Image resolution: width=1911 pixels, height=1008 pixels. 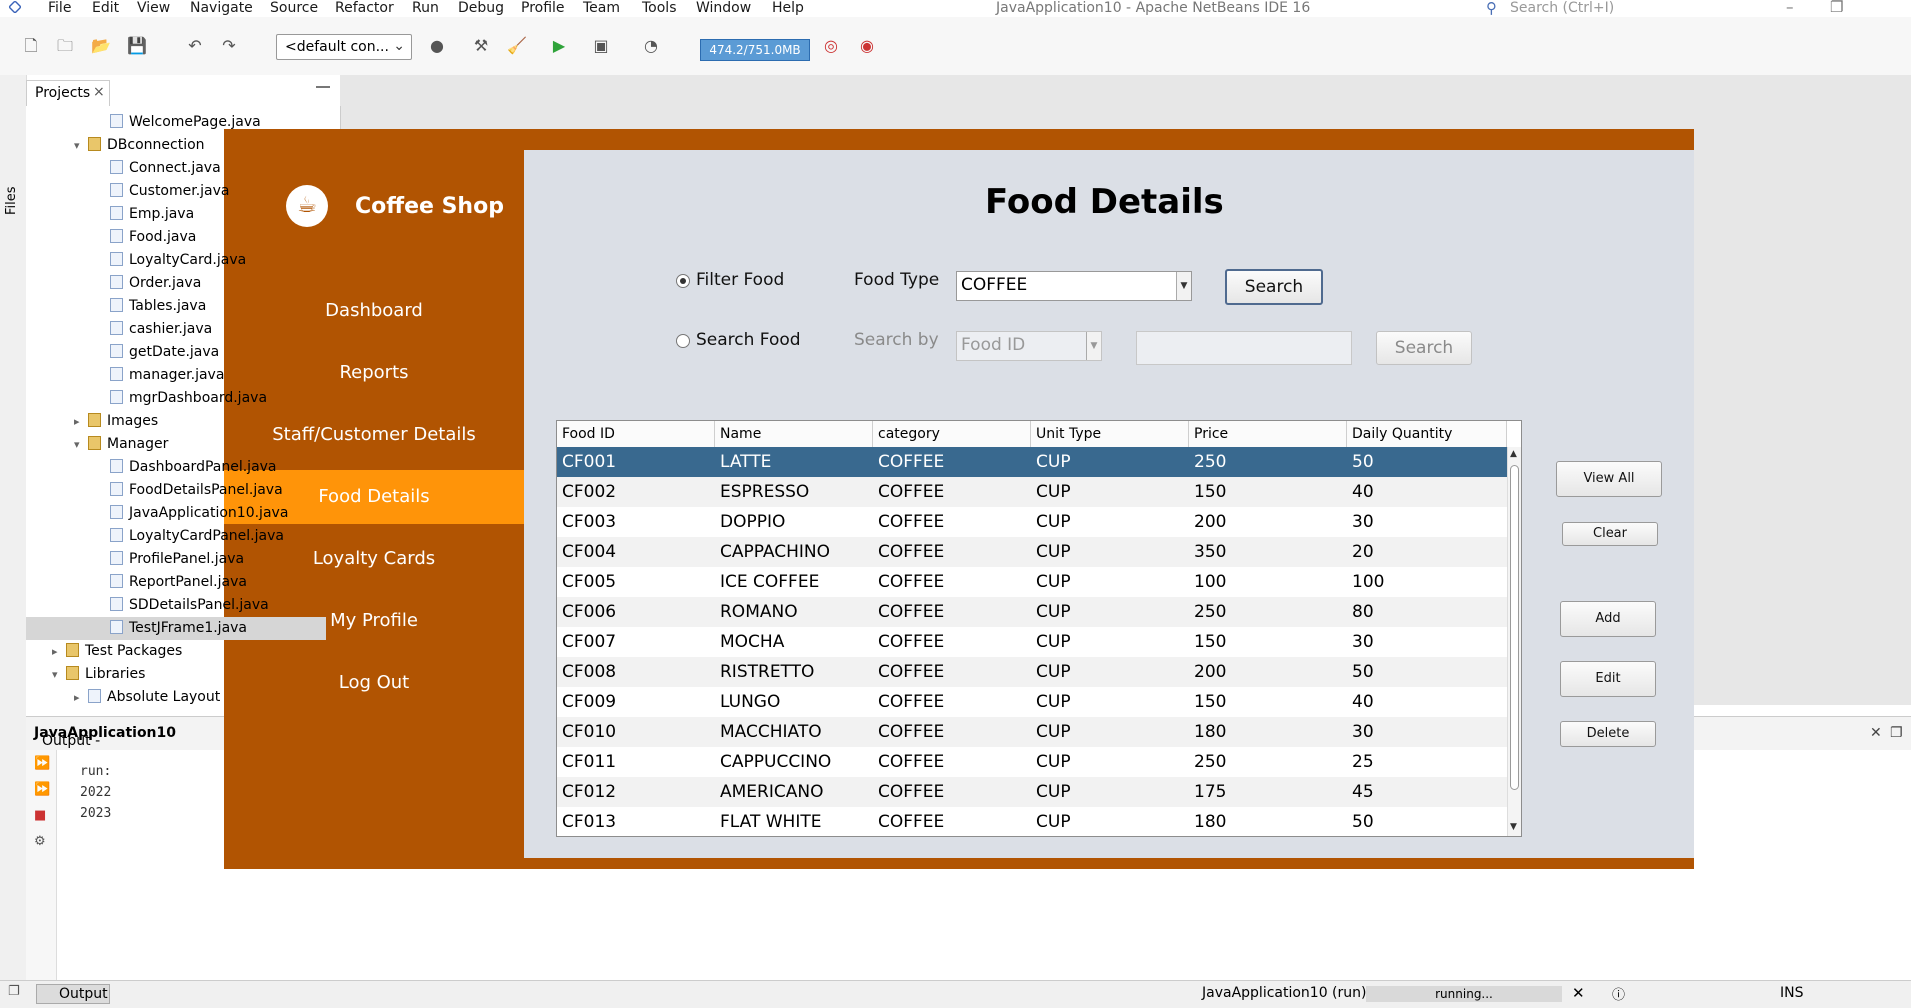 I want to click on globe-icon: ●, so click(x=437, y=46).